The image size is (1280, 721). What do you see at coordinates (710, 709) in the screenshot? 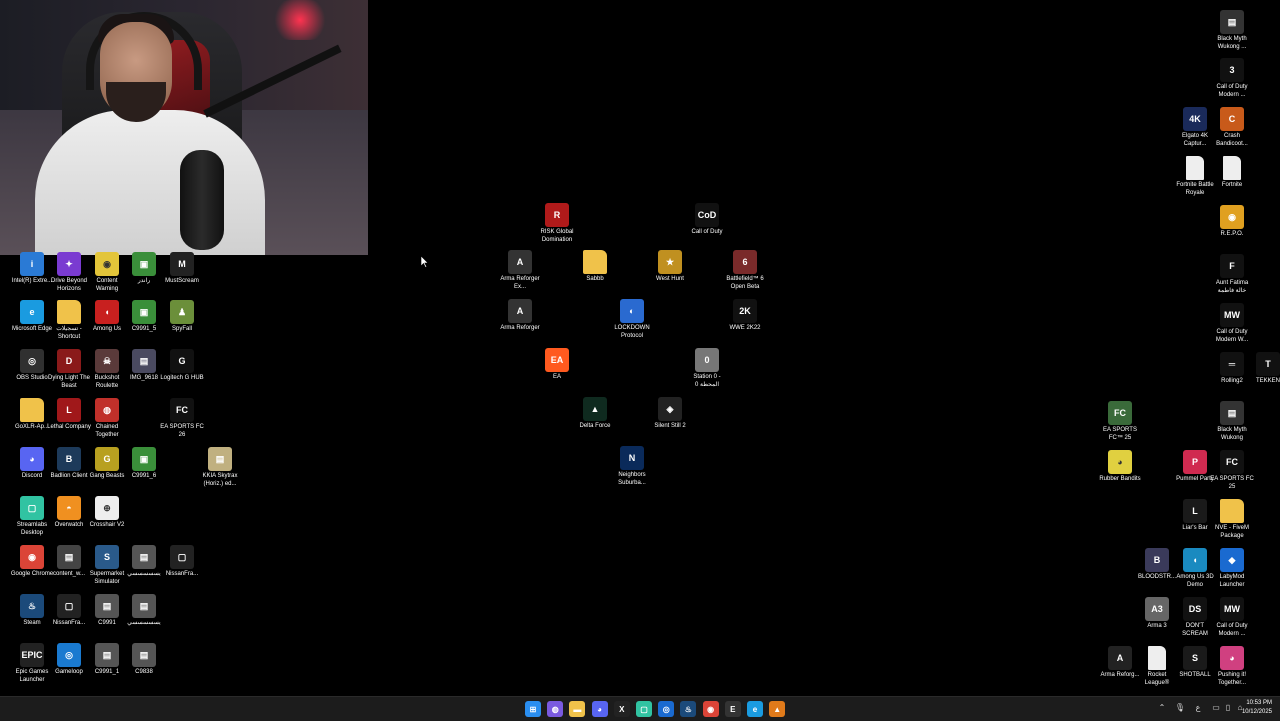
I see `chrome-taskbar-icon: ◉` at bounding box center [710, 709].